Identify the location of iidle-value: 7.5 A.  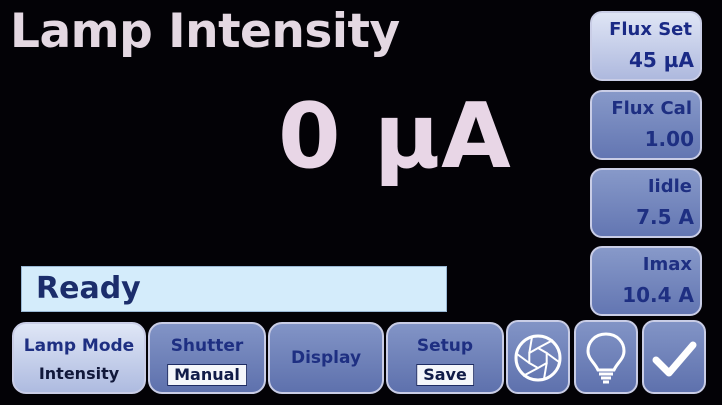
(665, 217).